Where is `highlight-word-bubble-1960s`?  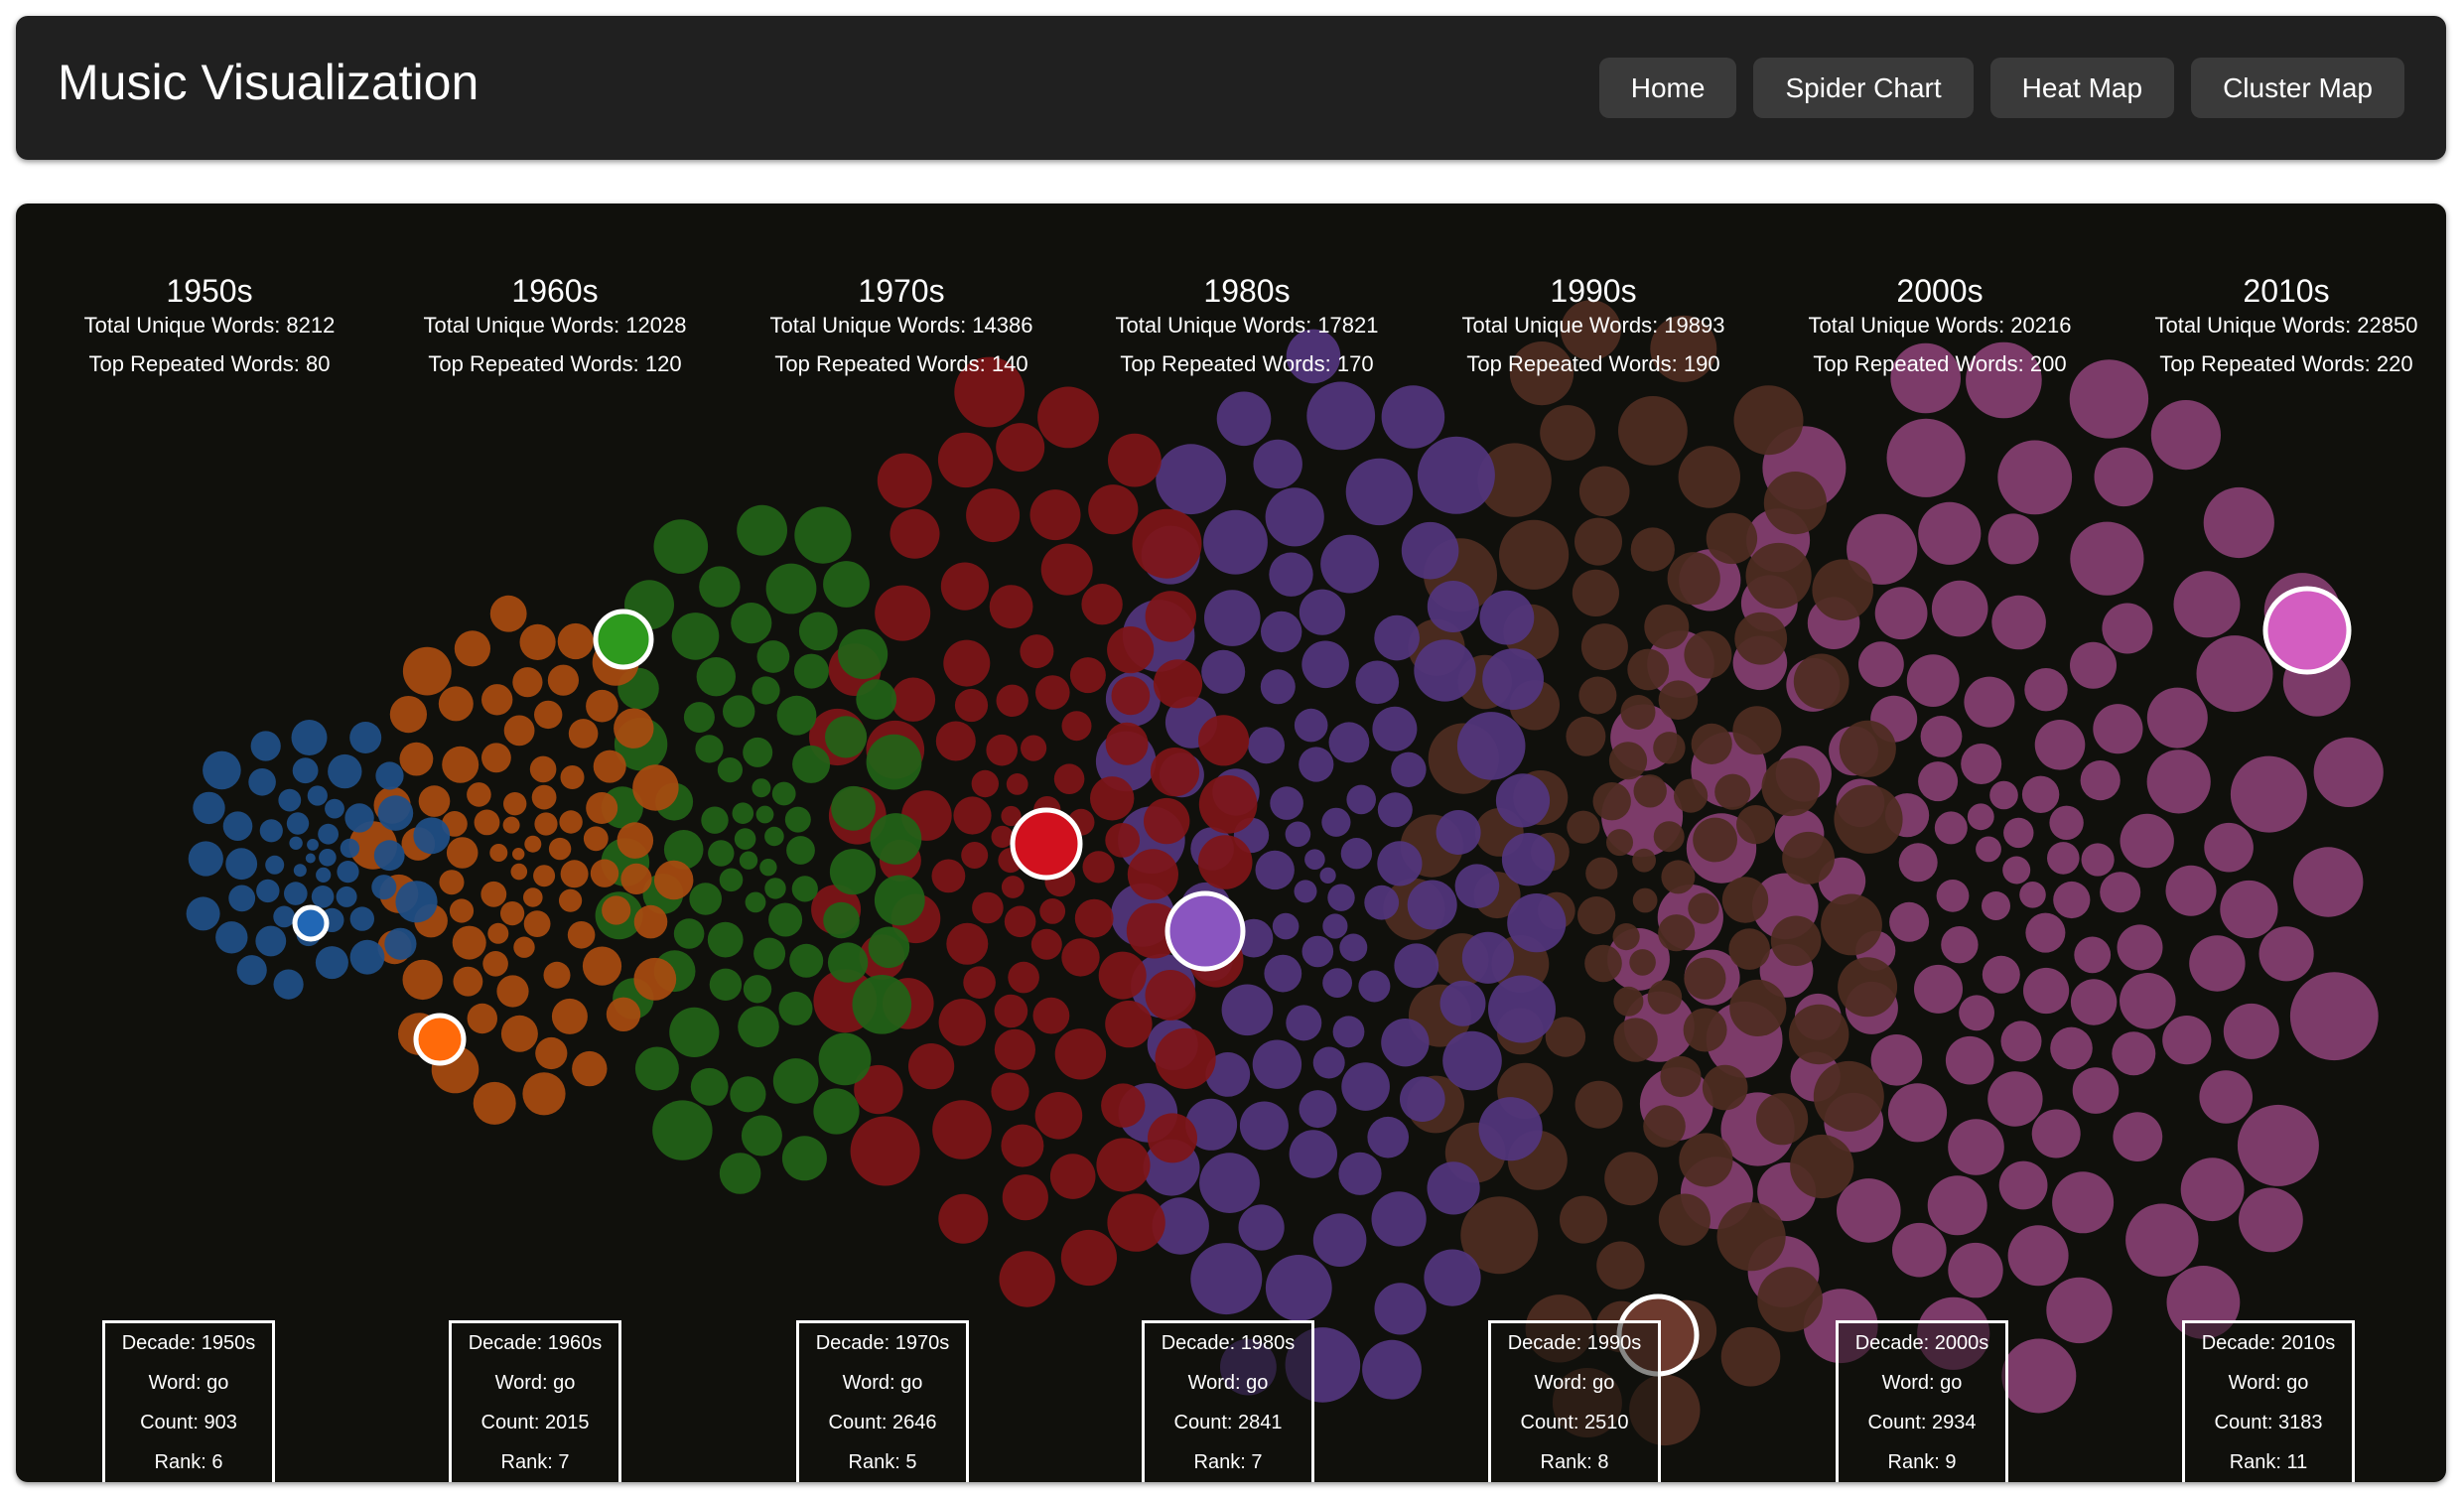 highlight-word-bubble-1960s is located at coordinates (440, 1039).